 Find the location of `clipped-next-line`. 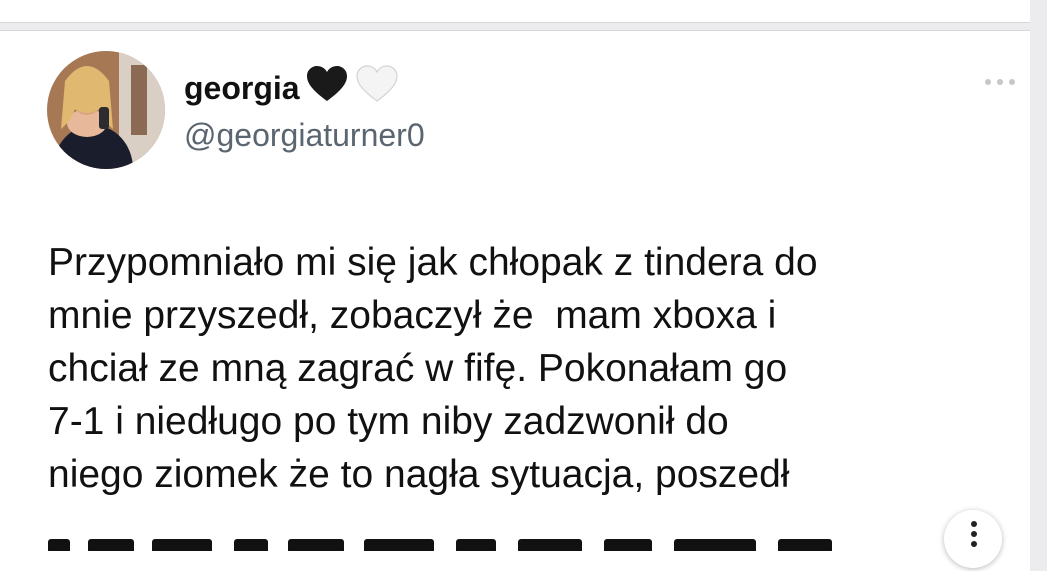

clipped-next-line is located at coordinates (493, 536).